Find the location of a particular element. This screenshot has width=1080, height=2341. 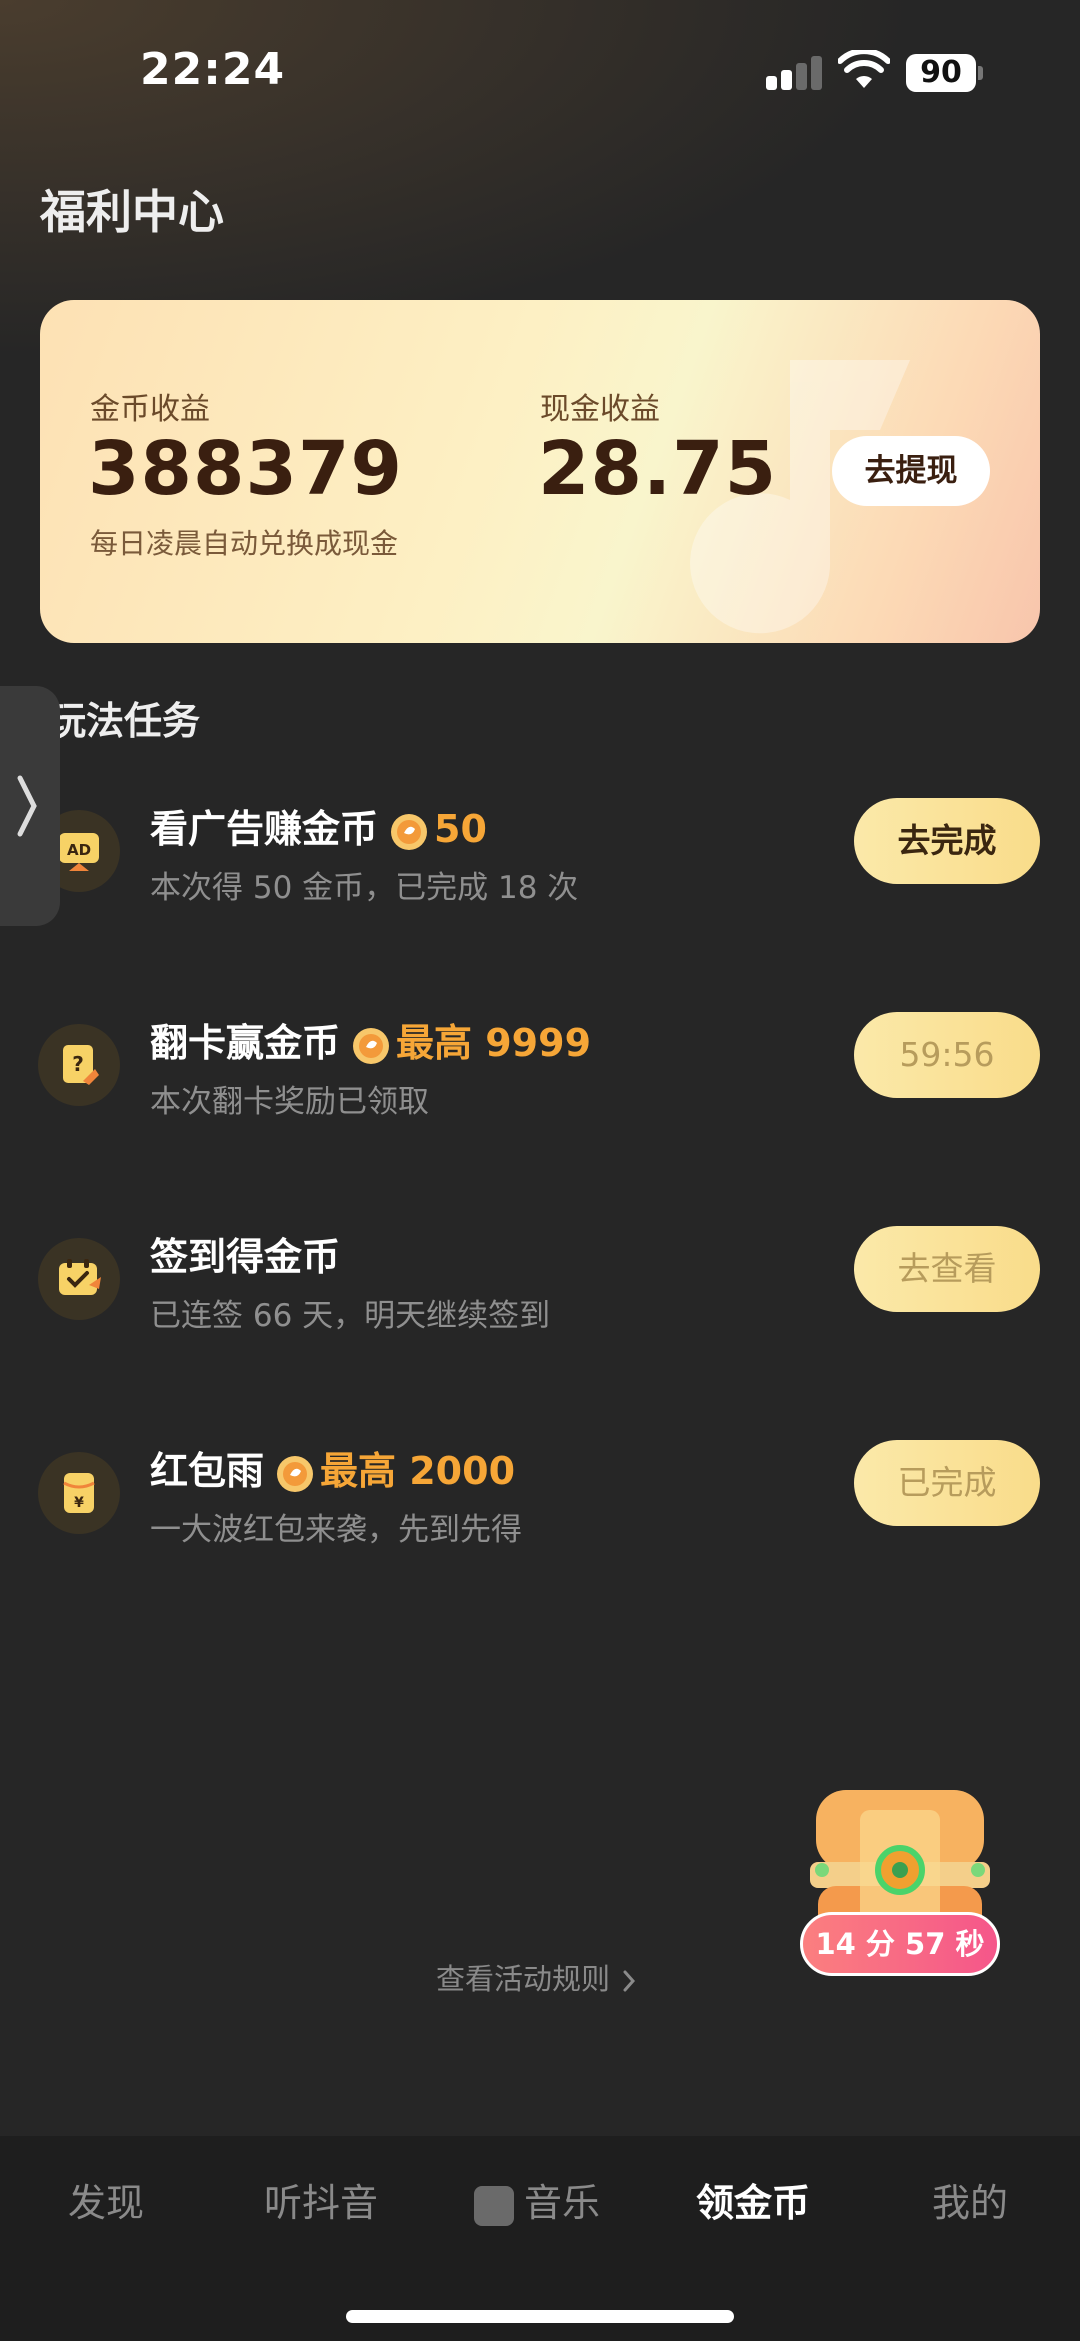

task-subtitle: 本次翻卡奖励已领取 is located at coordinates (289, 1102).